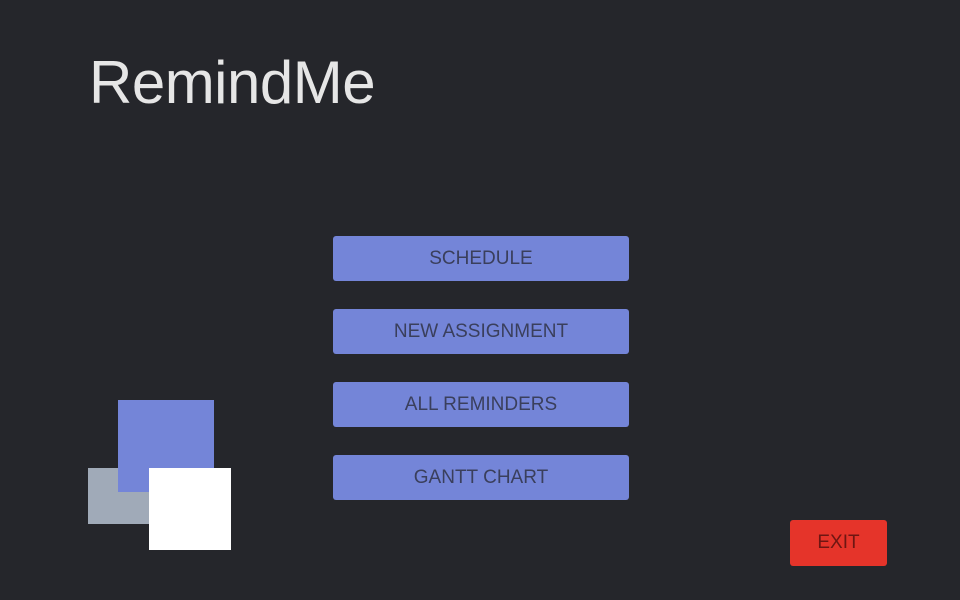  I want to click on new-assignment-button: NEW ASSIGNMENT, so click(481, 331).